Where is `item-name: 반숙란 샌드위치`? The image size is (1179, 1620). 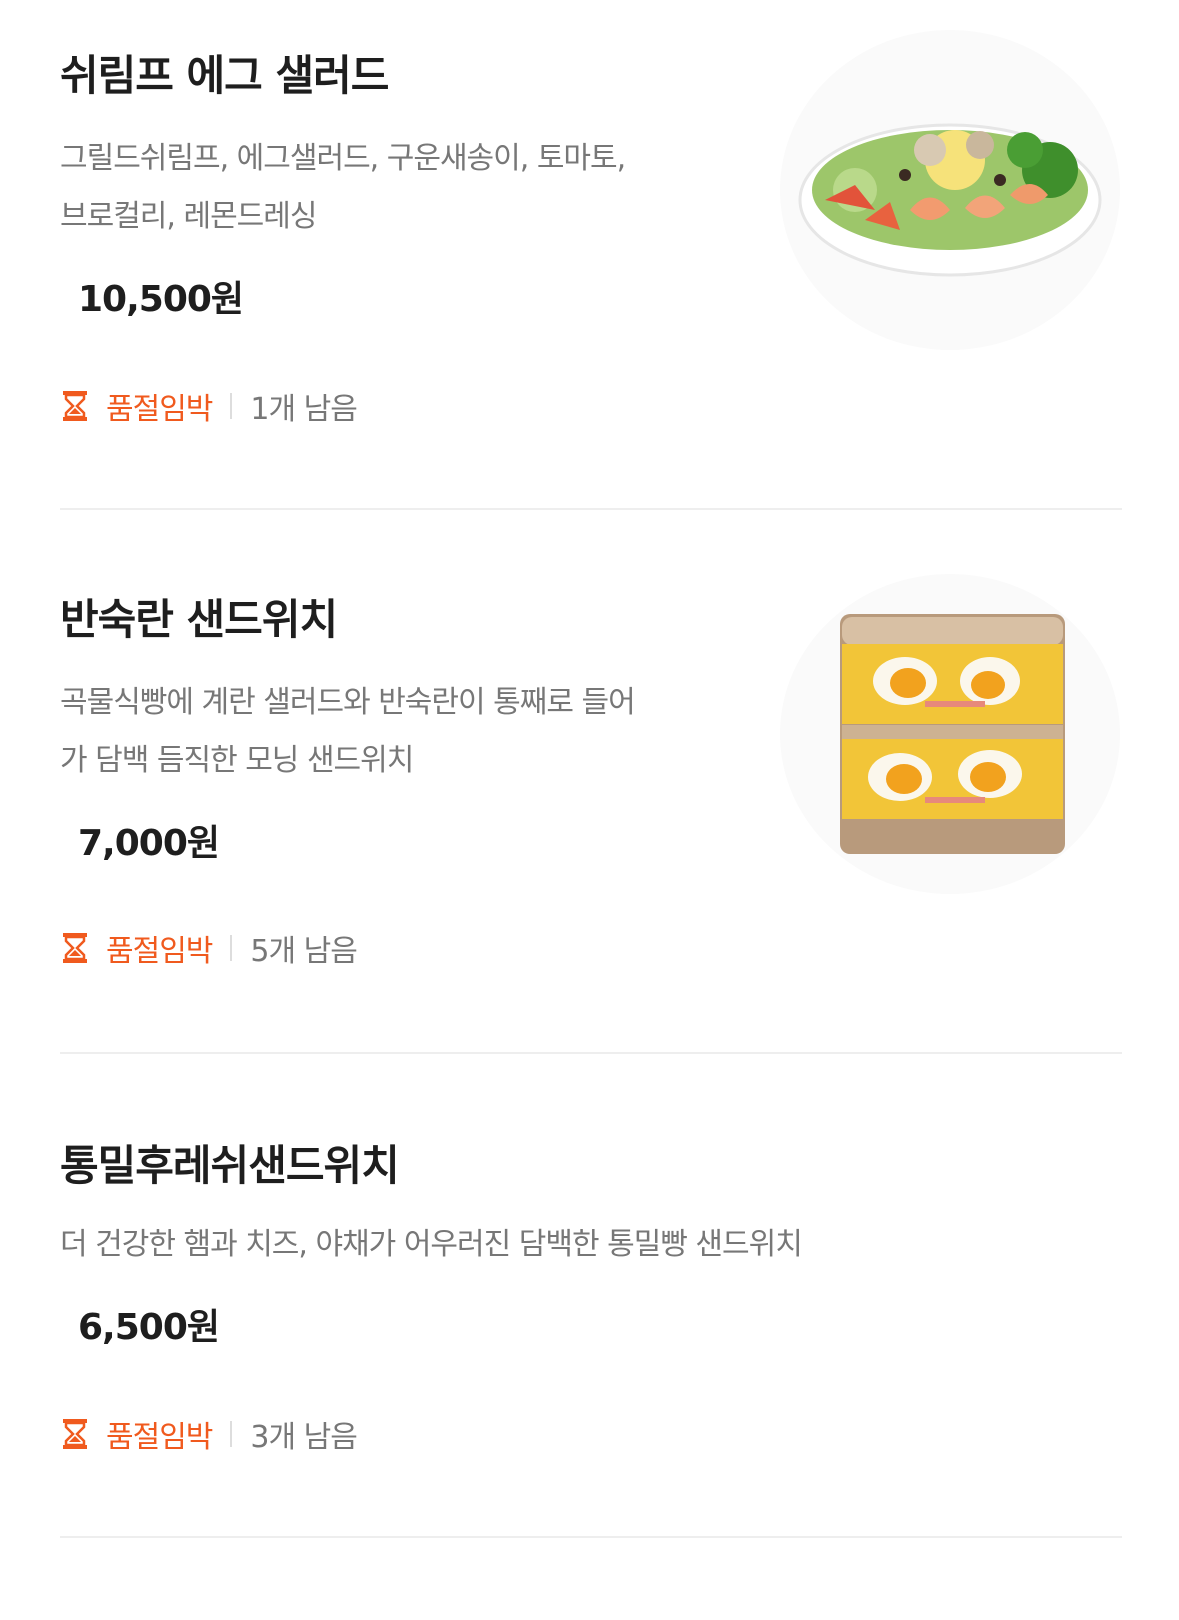
item-name: 반숙란 샌드위치 is located at coordinates (199, 619).